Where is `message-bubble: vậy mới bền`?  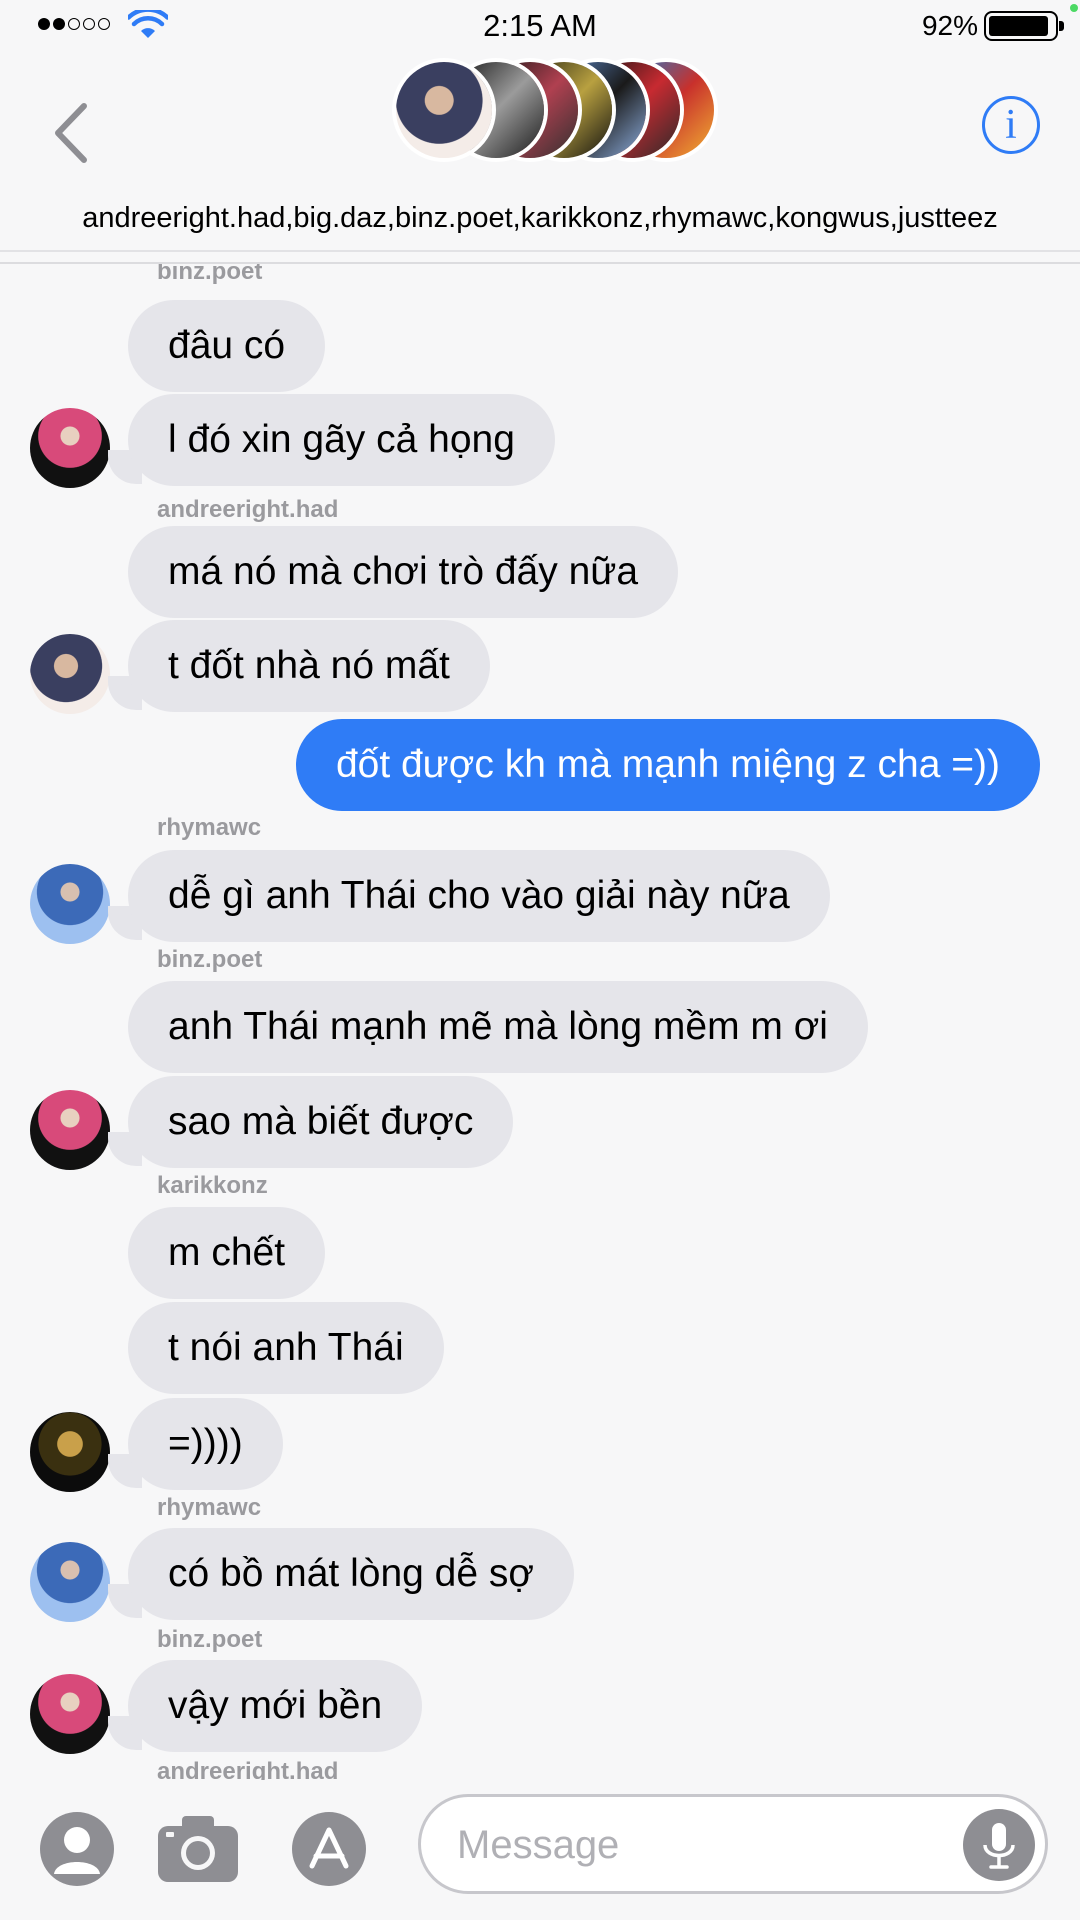
message-bubble: vậy mới bền is located at coordinates (275, 1706).